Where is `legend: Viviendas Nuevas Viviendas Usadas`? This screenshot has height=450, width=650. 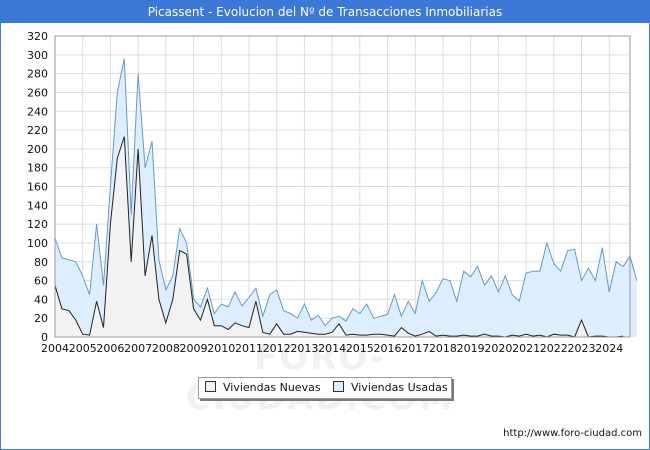
legend: Viviendas Nuevas Viviendas Usadas is located at coordinates (325, 388).